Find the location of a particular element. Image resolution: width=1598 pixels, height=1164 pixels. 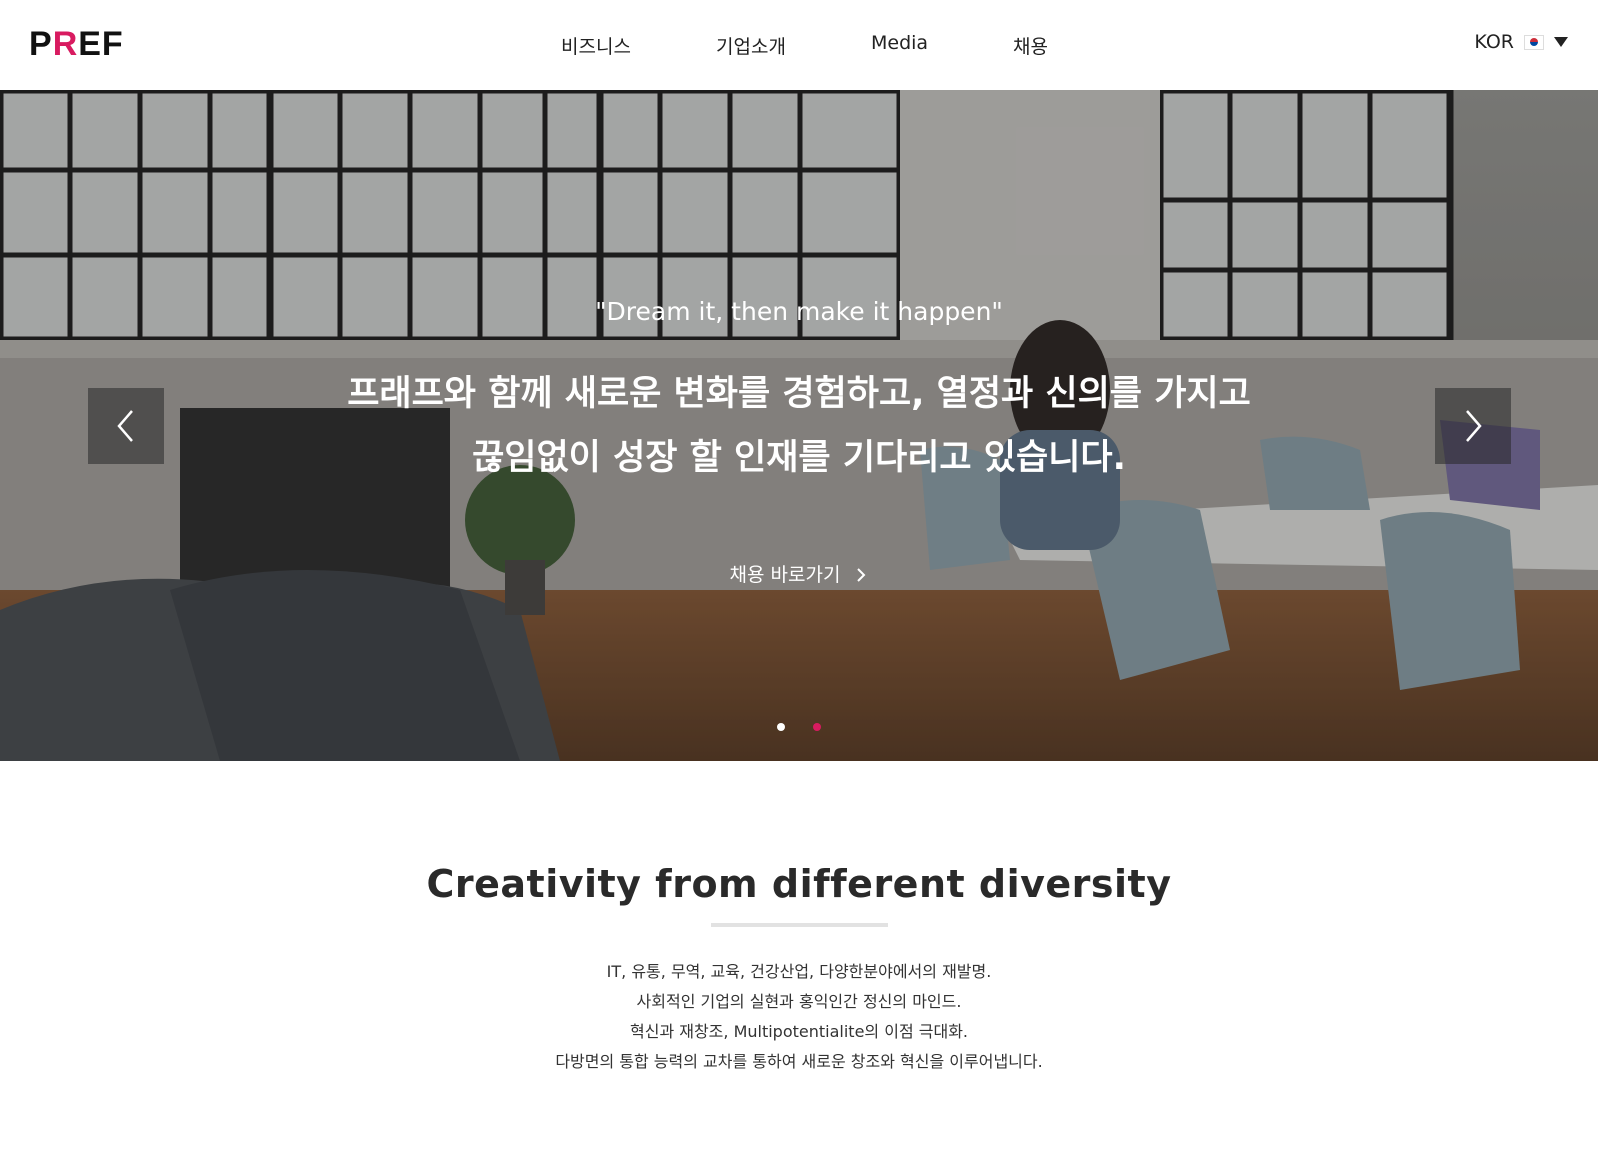

nav-item-media: Media is located at coordinates (899, 43).